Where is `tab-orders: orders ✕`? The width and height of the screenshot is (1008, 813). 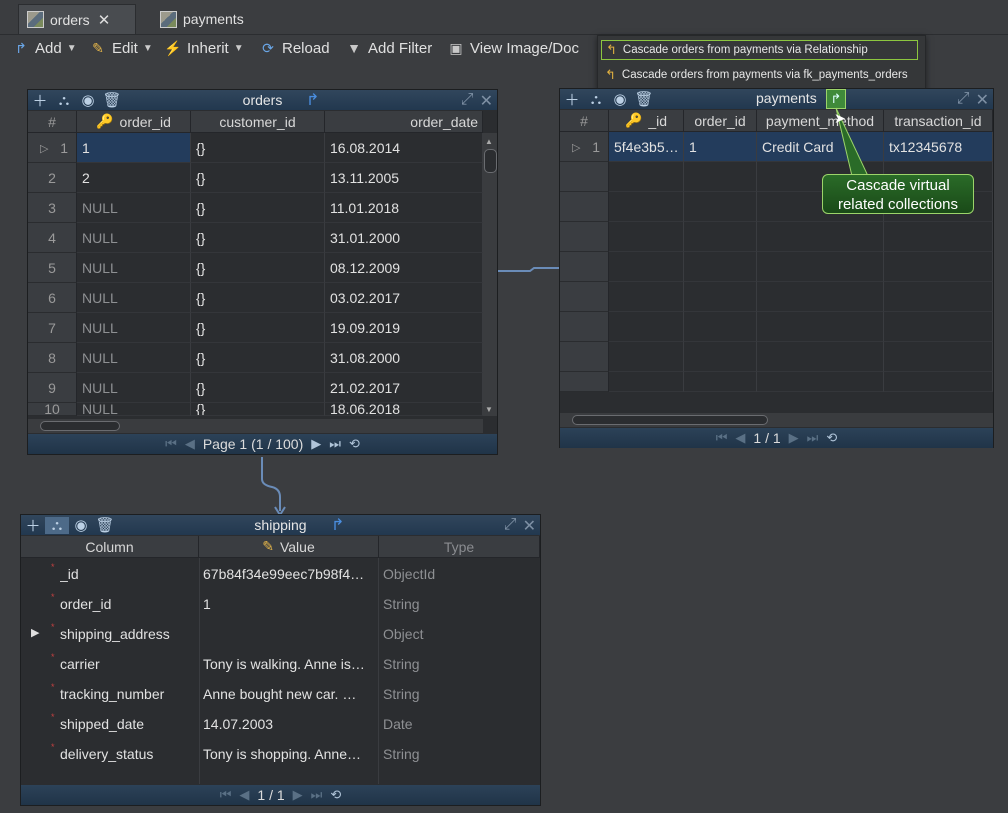 tab-orders: orders ✕ is located at coordinates (77, 19).